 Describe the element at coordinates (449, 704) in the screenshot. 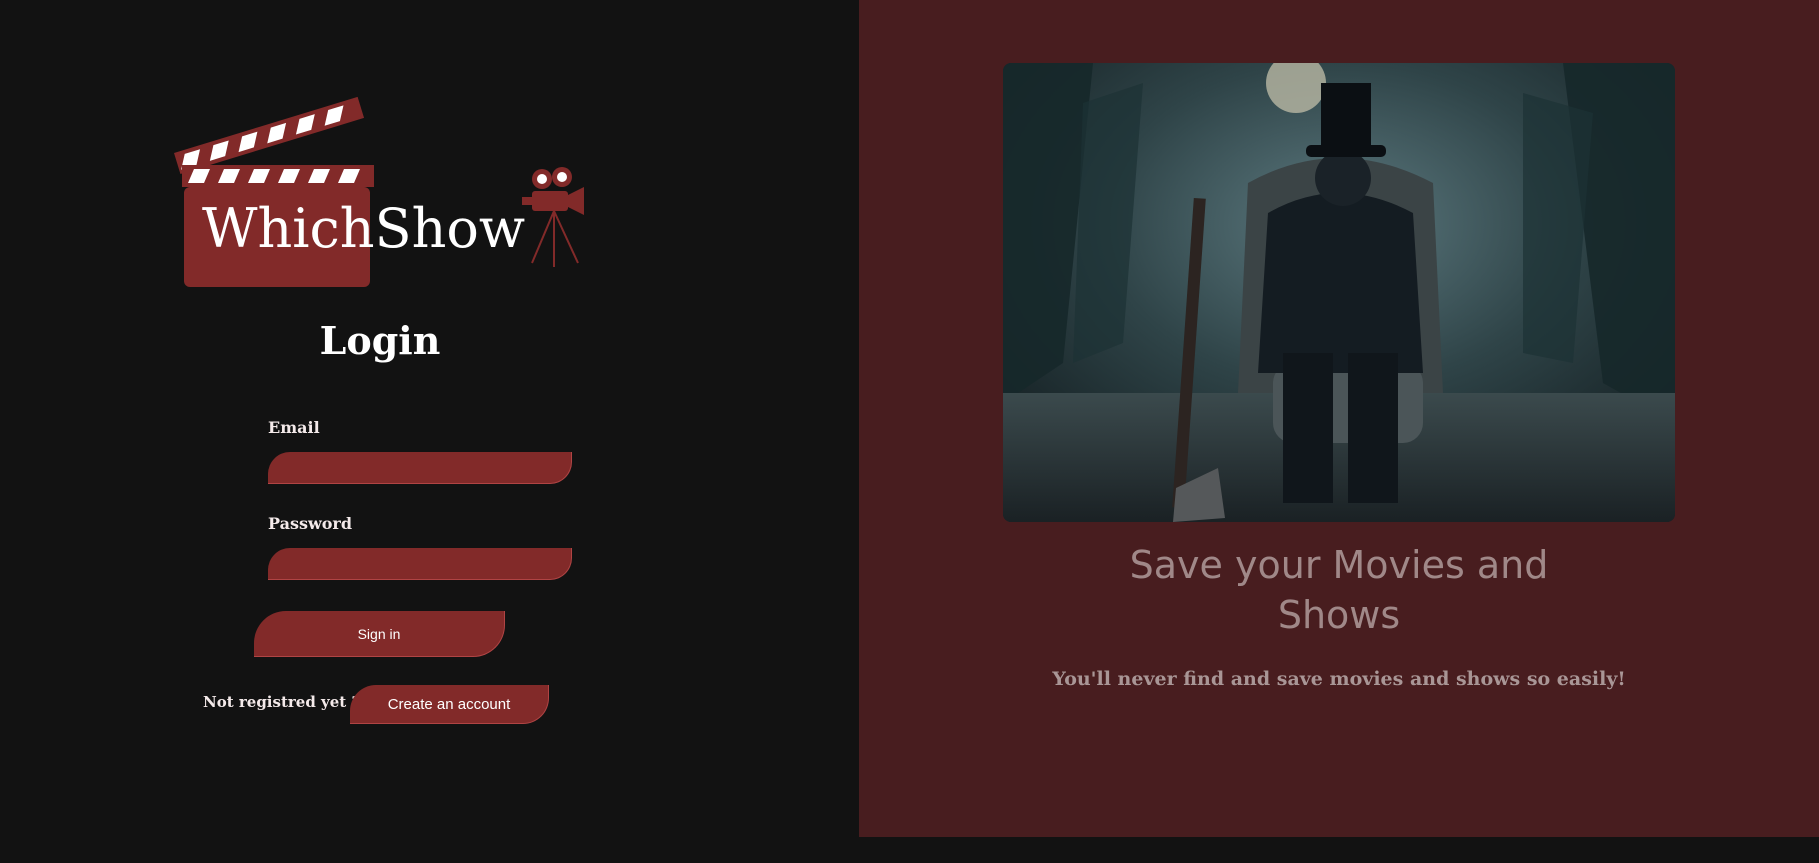

I see `create-account-button: Create an account` at that location.